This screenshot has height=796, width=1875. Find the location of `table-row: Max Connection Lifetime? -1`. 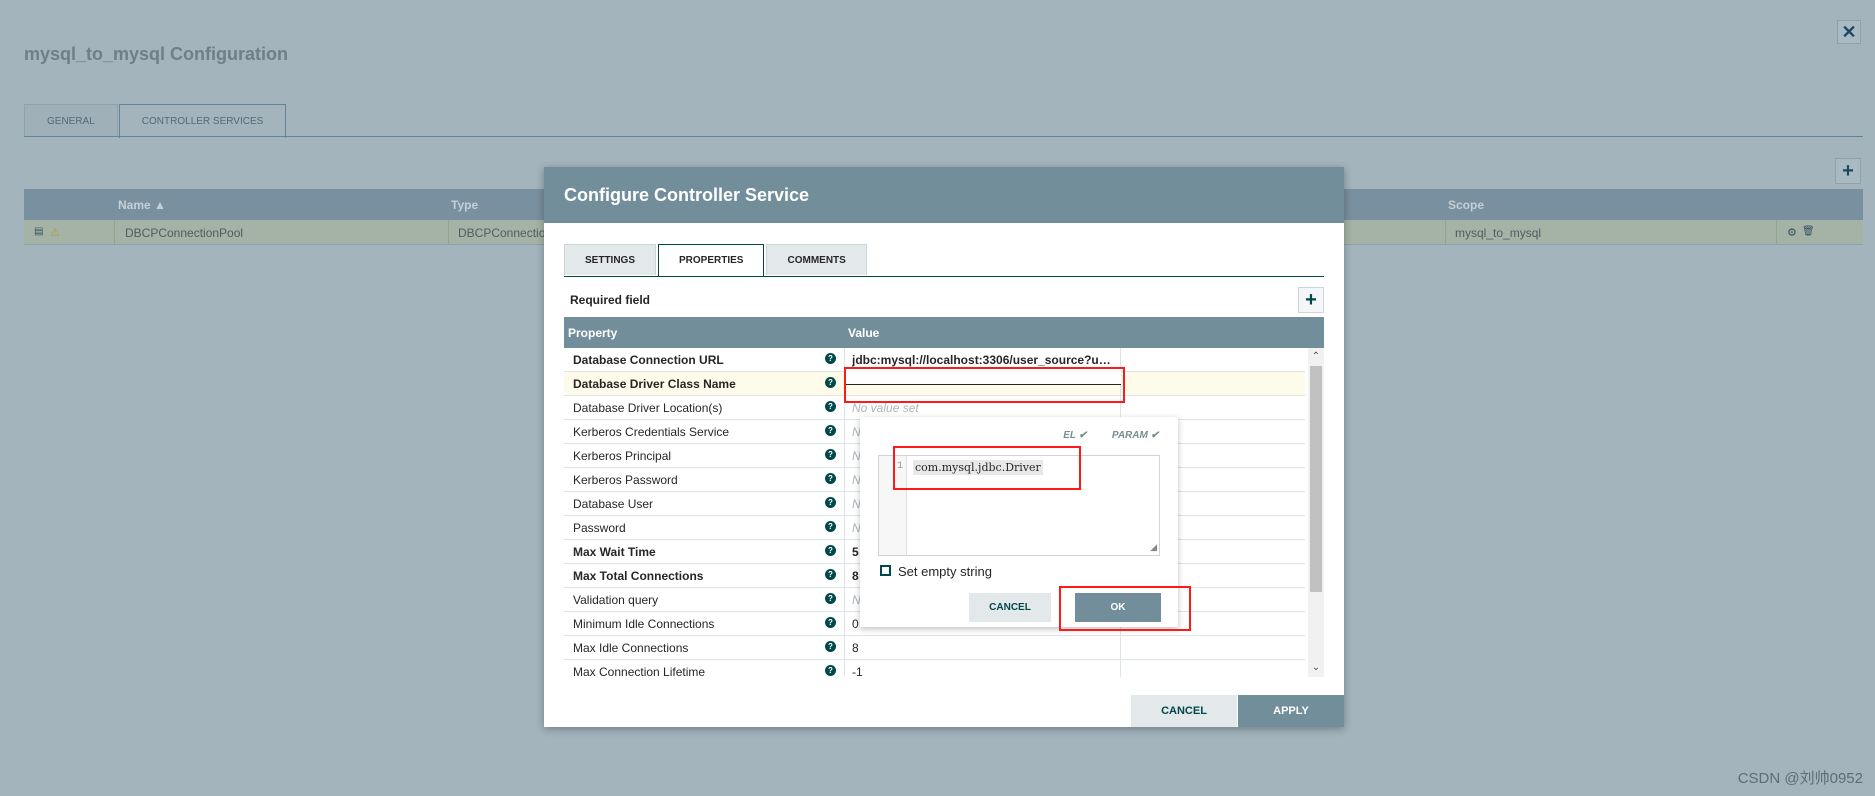

table-row: Max Connection Lifetime? -1 is located at coordinates (934, 668).